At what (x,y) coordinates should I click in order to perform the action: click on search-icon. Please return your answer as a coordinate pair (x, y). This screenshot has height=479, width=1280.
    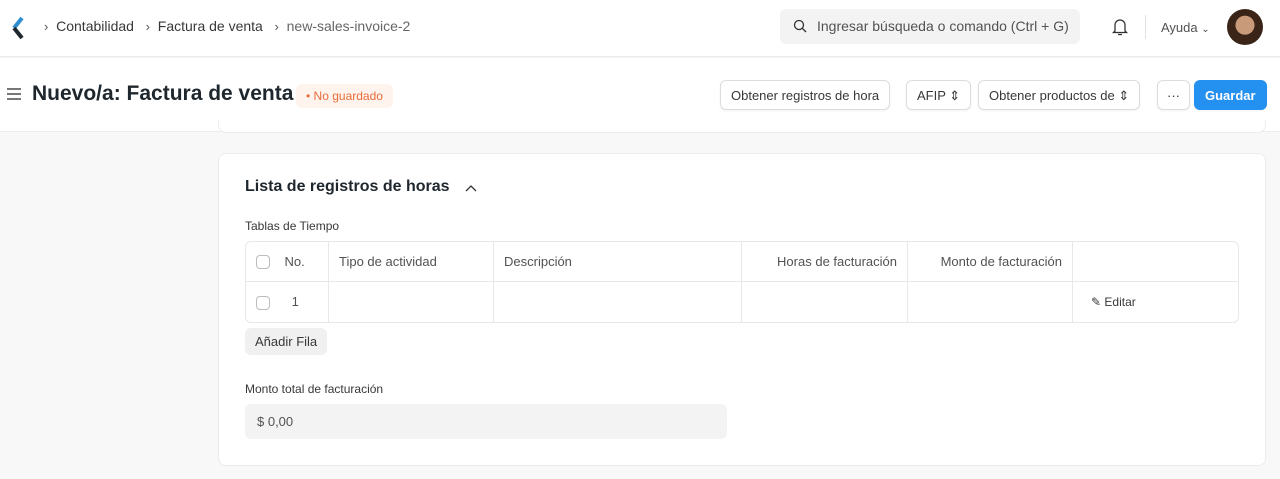
    Looking at the image, I should click on (800, 26).